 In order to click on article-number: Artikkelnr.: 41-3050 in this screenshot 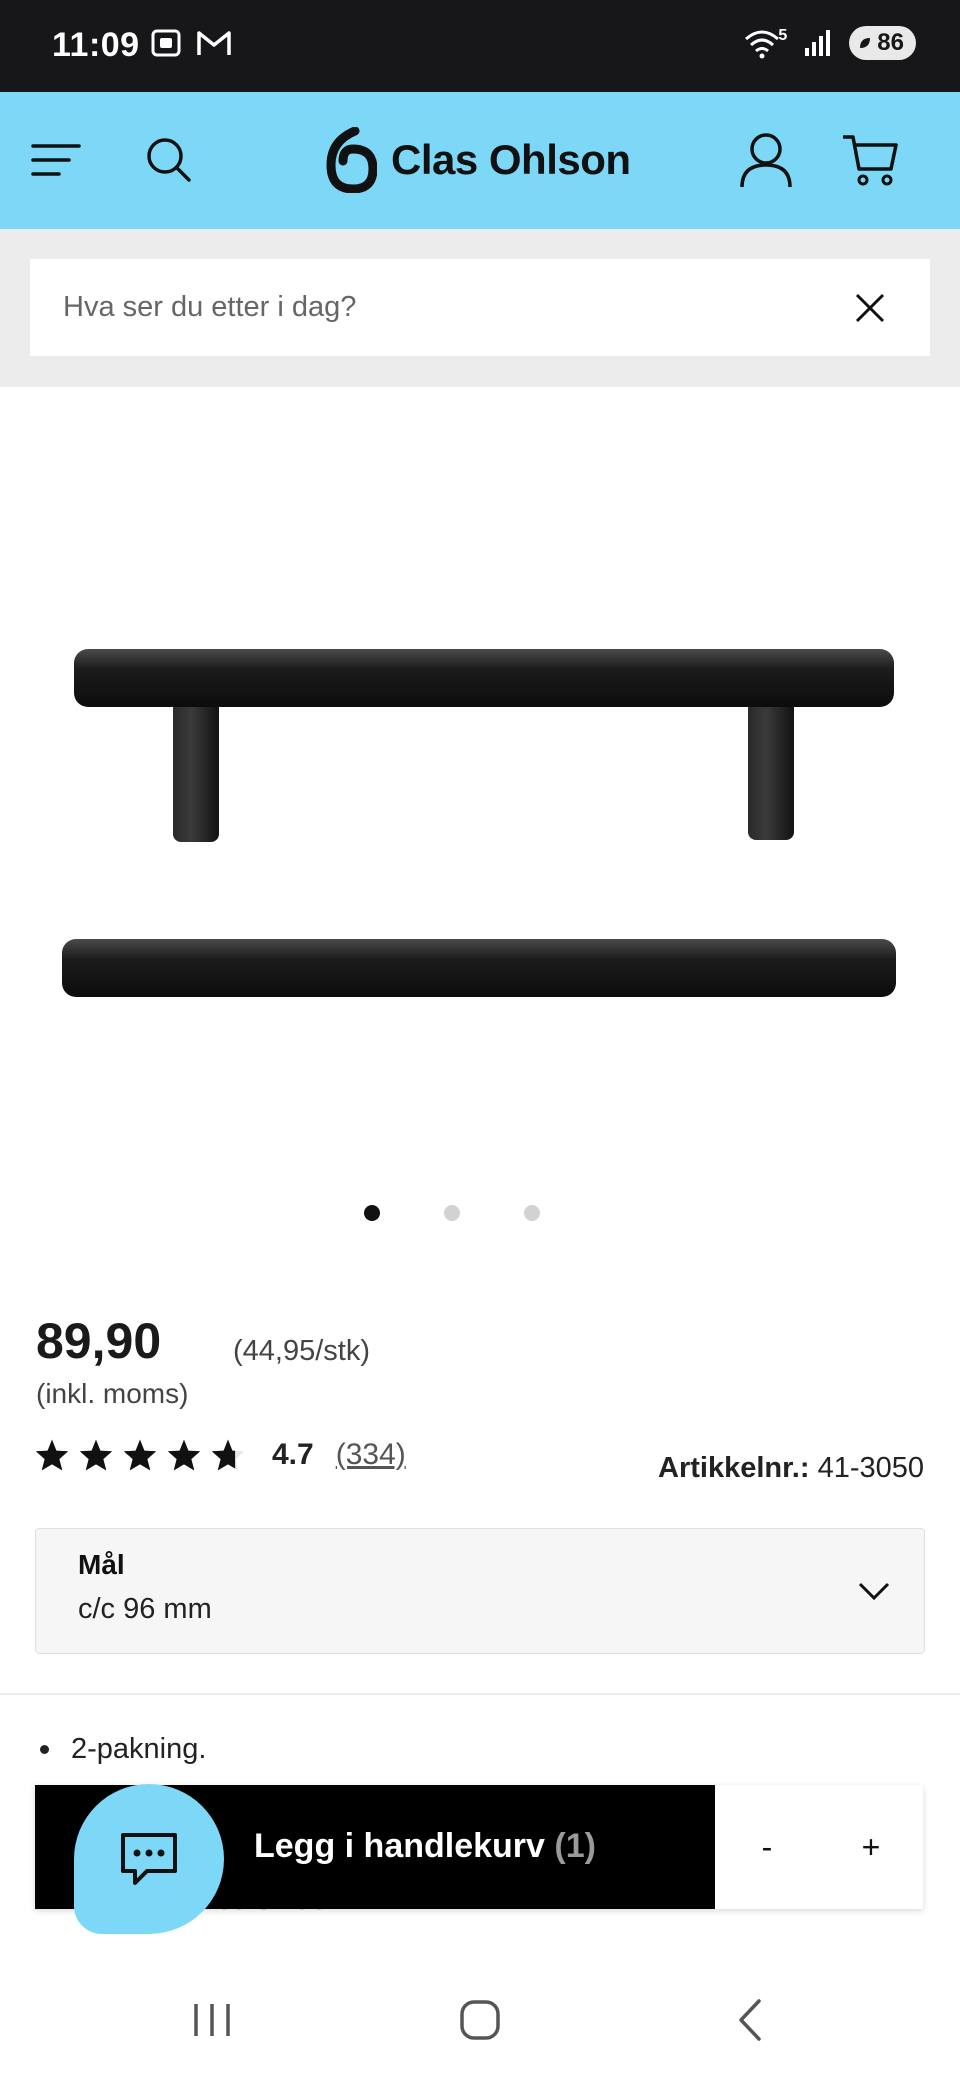, I will do `click(791, 1468)`.